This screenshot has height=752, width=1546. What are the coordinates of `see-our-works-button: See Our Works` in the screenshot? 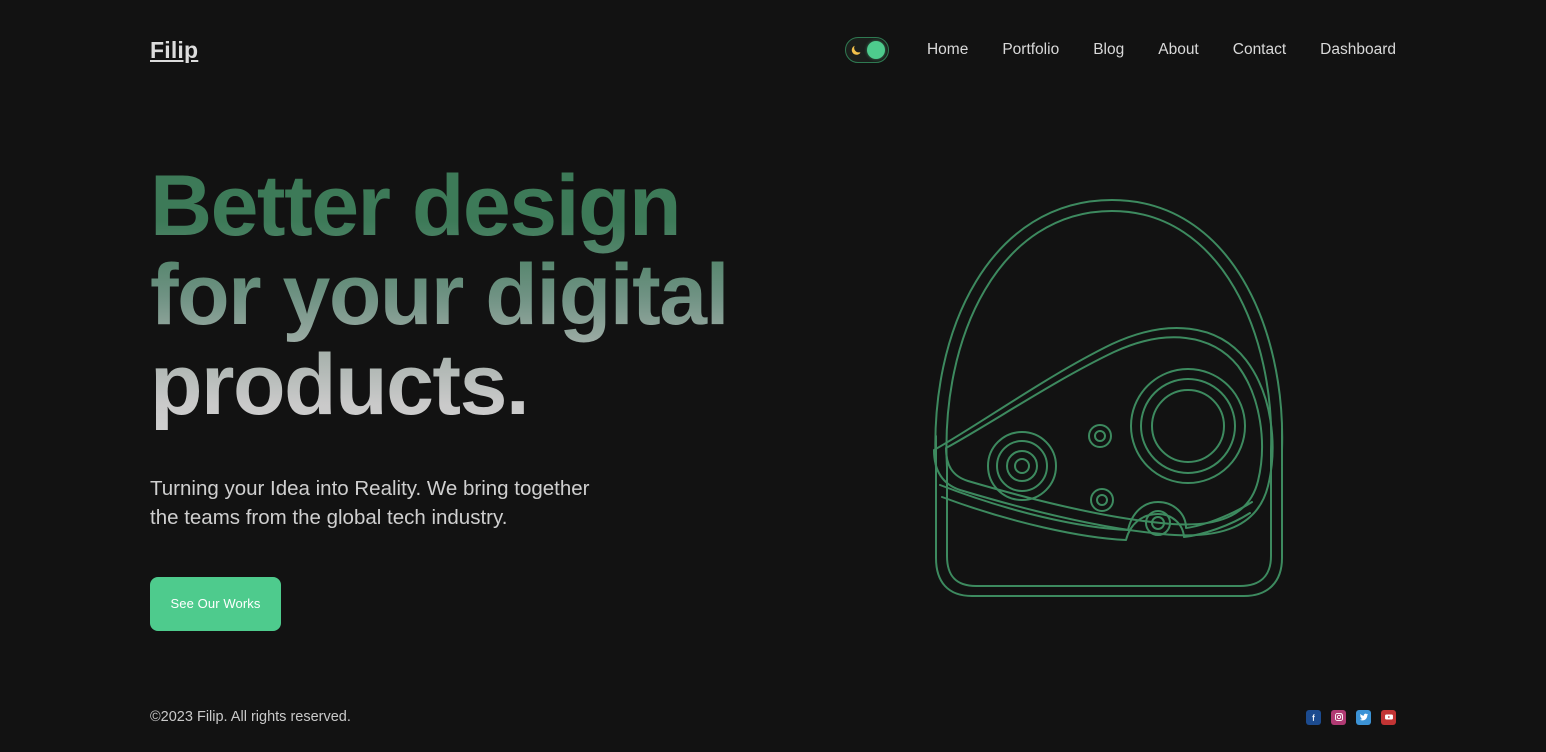 It's located at (215, 603).